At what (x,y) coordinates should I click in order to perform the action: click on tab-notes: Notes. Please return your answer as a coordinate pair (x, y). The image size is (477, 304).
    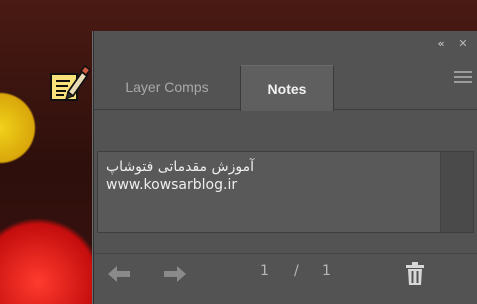
    Looking at the image, I should click on (287, 88).